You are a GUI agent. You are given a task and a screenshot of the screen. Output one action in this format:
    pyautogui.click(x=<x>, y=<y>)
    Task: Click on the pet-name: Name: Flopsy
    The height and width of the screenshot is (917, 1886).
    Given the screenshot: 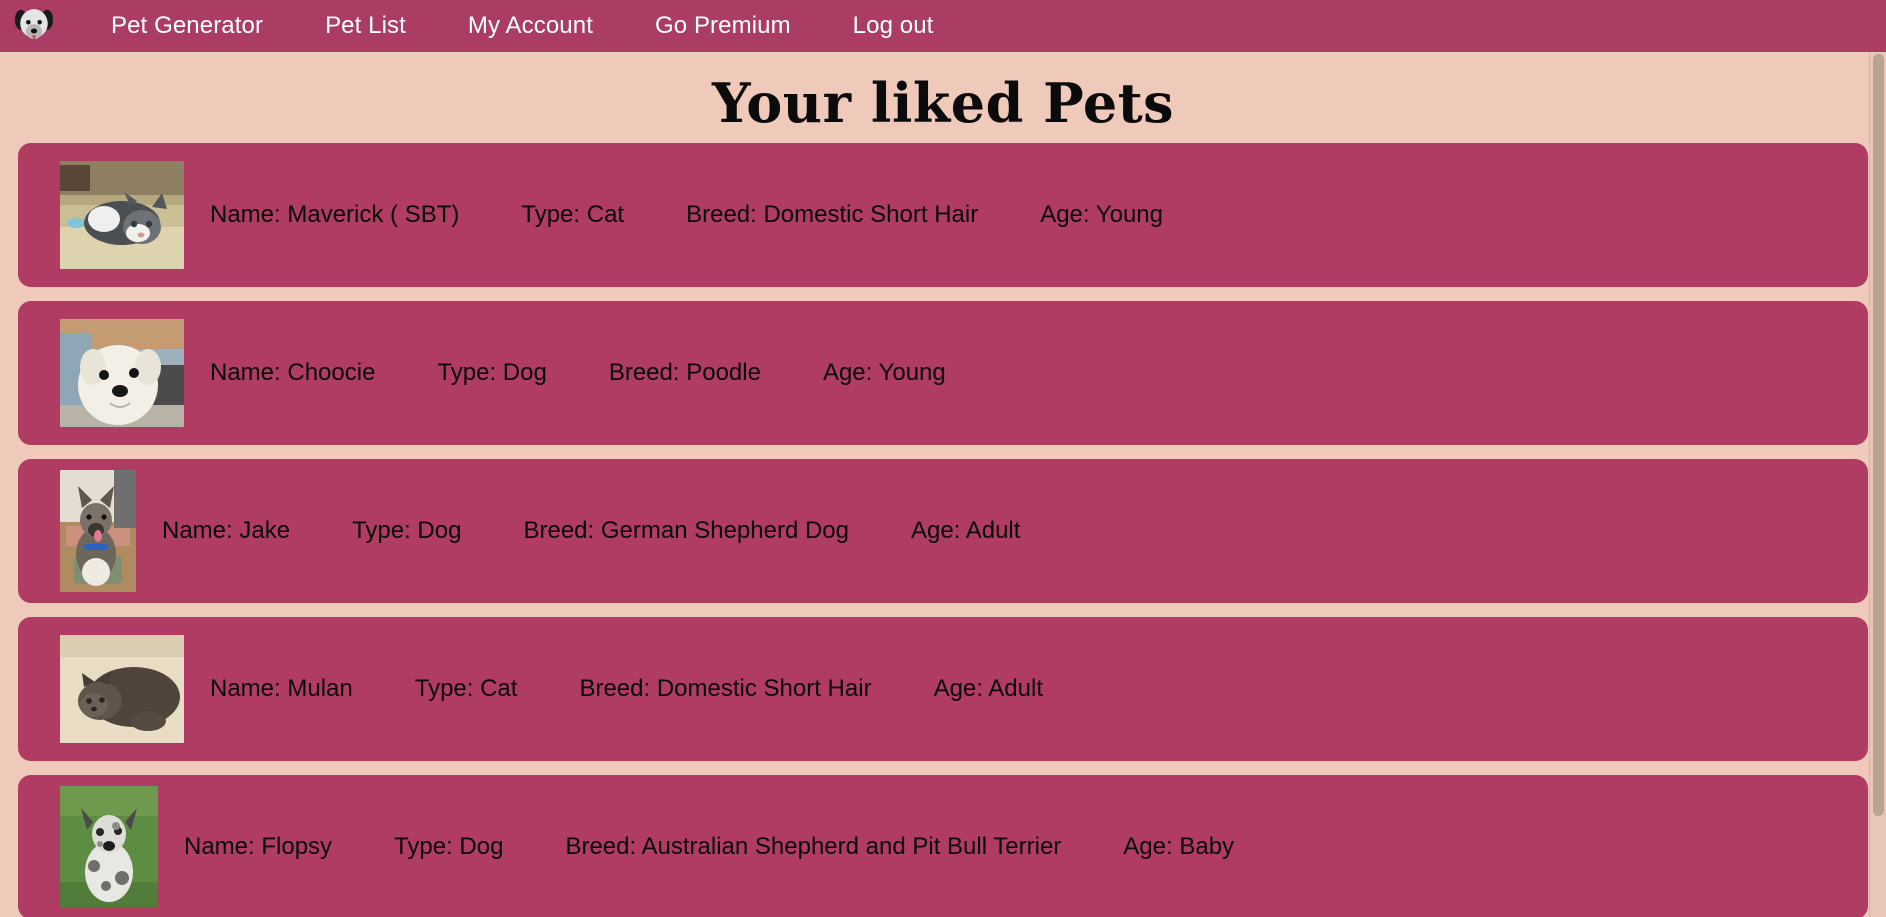 What is the action you would take?
    pyautogui.click(x=258, y=847)
    